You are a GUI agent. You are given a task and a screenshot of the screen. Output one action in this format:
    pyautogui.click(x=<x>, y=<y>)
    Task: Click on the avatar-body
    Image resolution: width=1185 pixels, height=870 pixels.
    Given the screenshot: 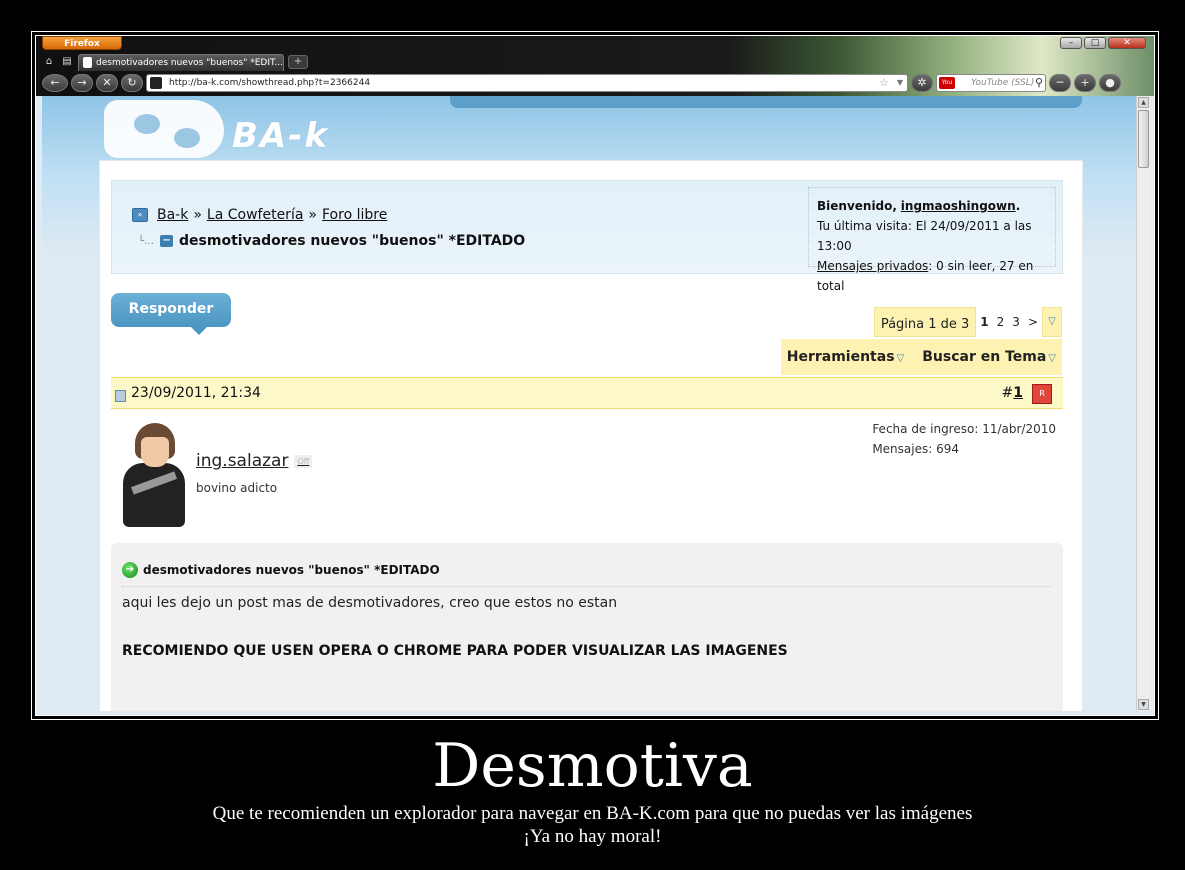 What is the action you would take?
    pyautogui.click(x=154, y=495)
    